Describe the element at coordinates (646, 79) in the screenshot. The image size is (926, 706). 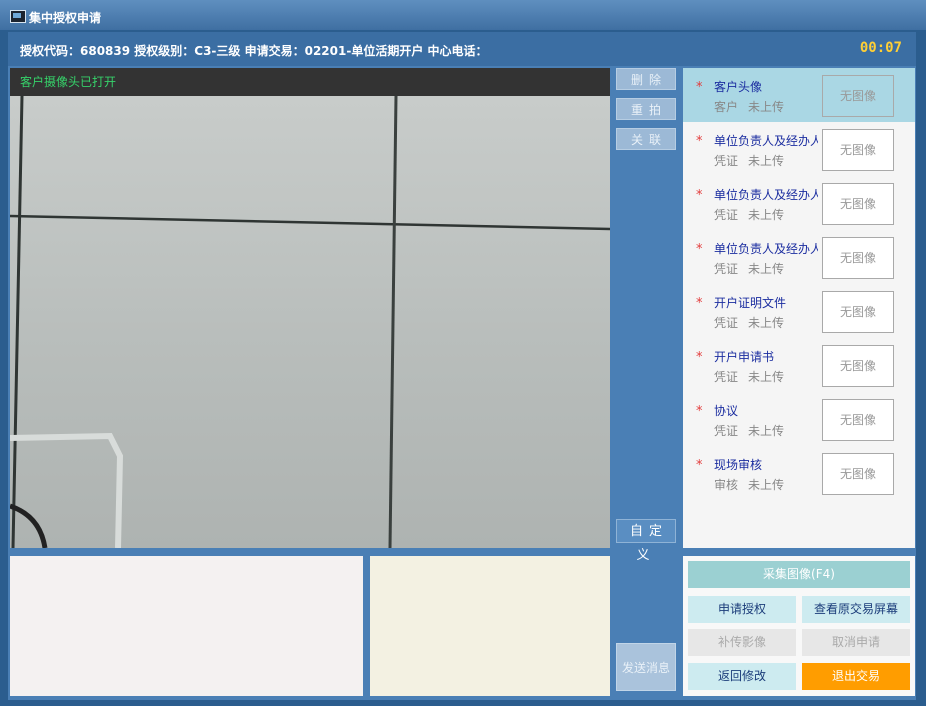
I see `delete-button: 删除` at that location.